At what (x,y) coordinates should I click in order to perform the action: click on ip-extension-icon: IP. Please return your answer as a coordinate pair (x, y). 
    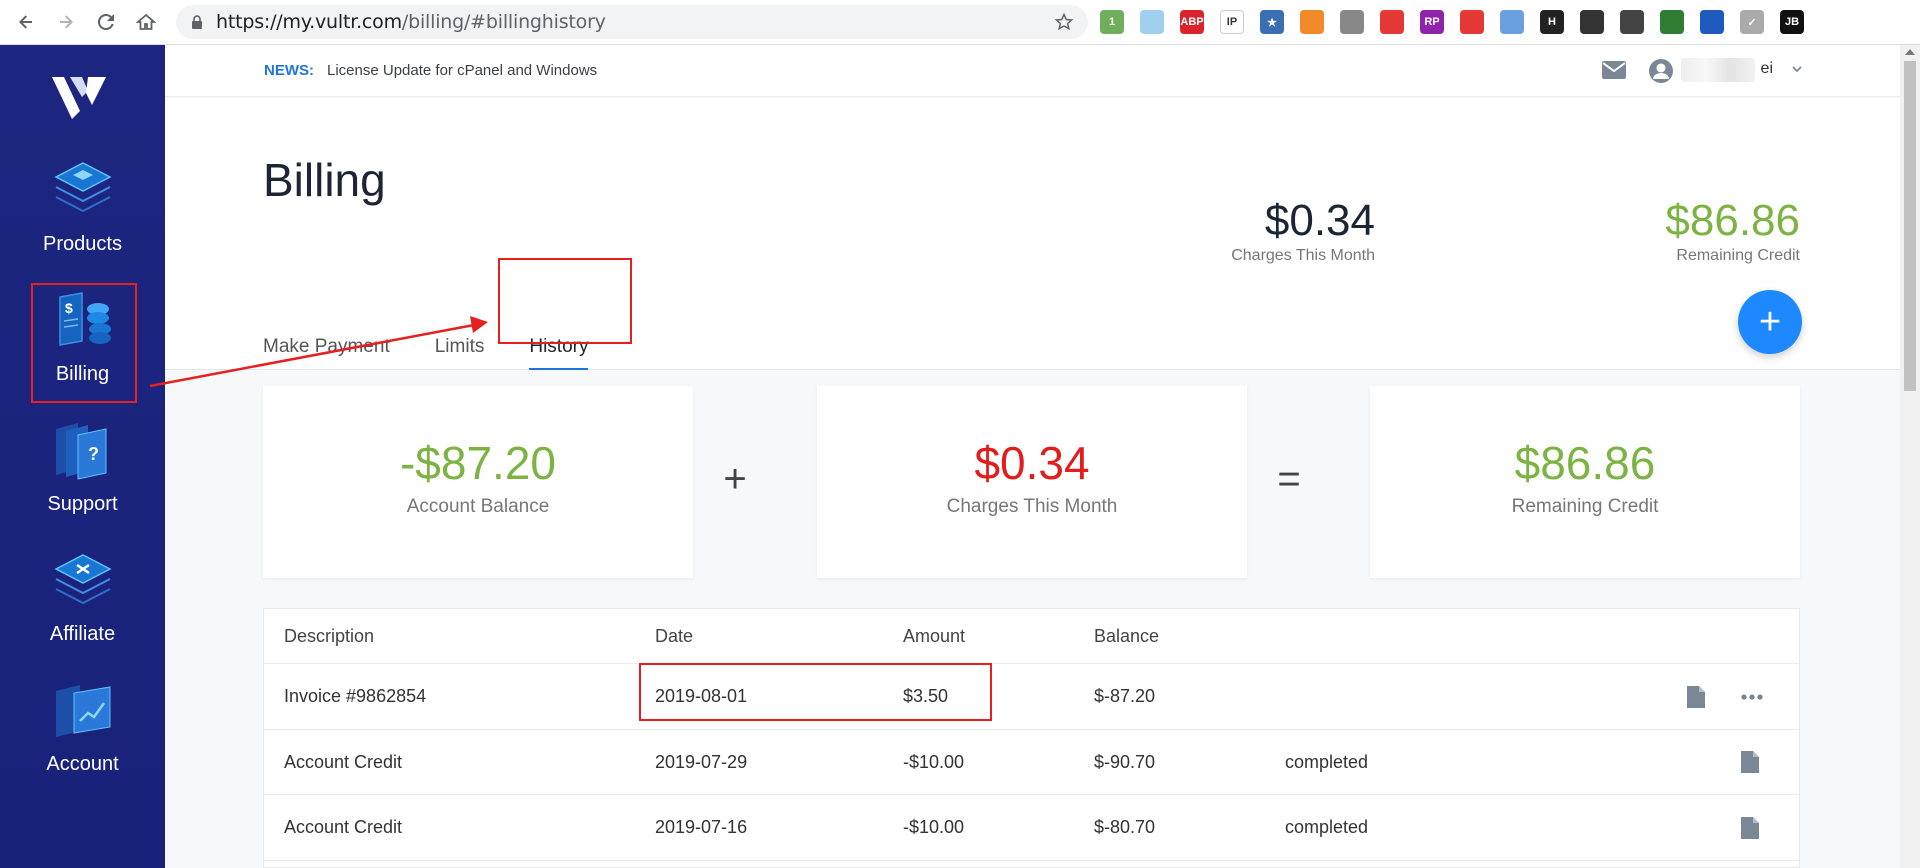
    Looking at the image, I should click on (1232, 22).